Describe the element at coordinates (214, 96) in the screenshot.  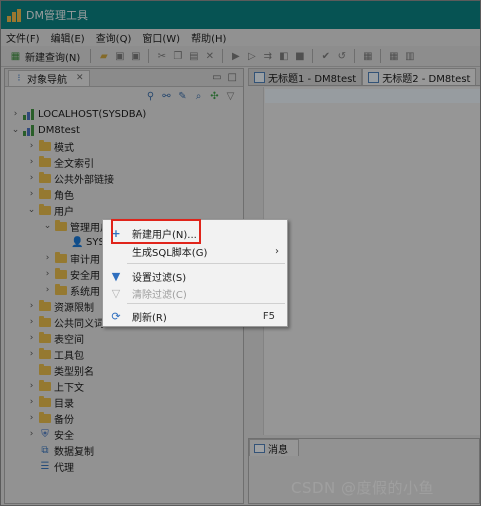
I see `collapse-all-icon: ✣` at that location.